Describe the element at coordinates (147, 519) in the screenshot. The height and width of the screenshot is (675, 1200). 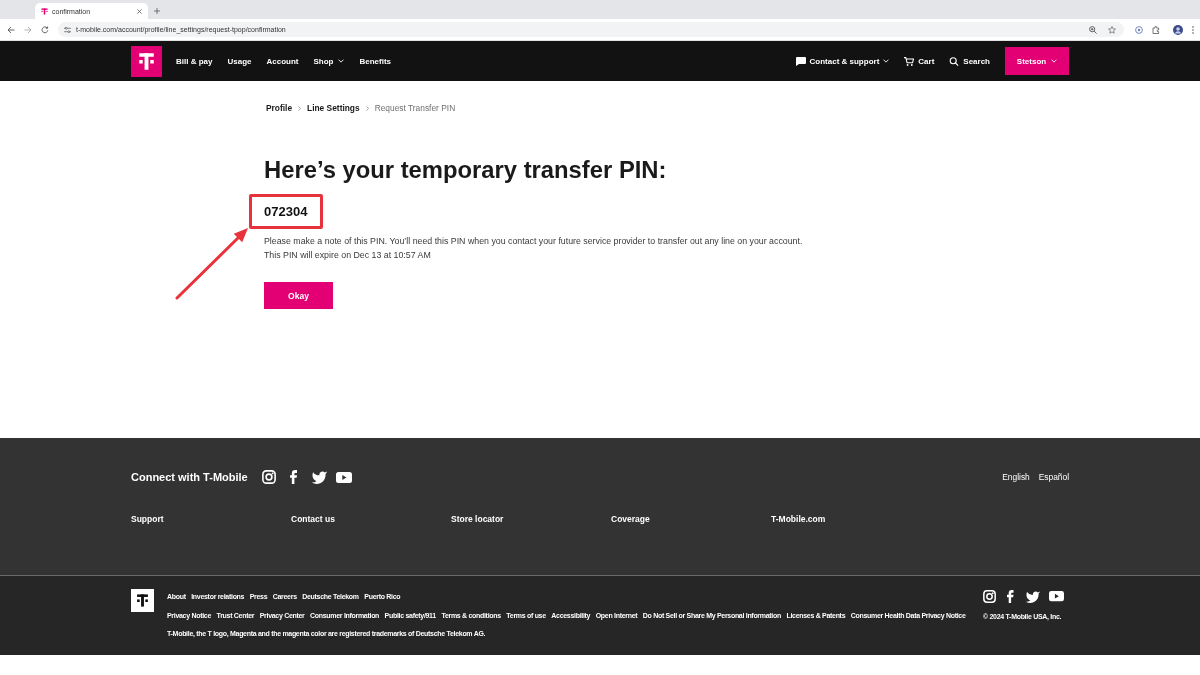
I see `footer-link: Support` at that location.